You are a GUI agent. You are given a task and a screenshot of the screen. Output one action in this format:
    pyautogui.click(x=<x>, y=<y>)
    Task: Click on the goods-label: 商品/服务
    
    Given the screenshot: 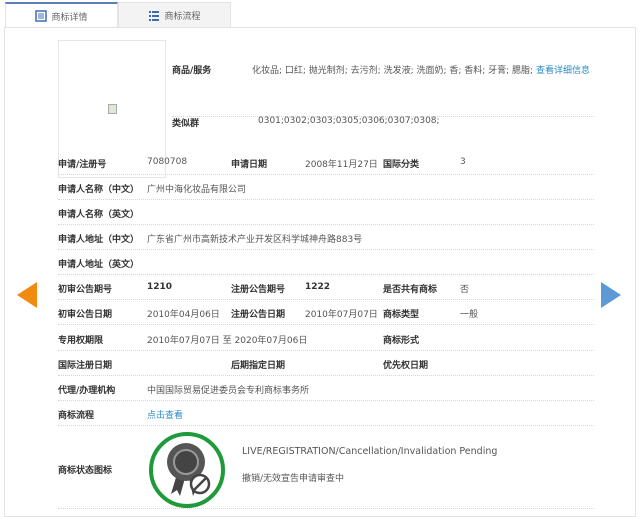 What is the action you would take?
    pyautogui.click(x=192, y=71)
    